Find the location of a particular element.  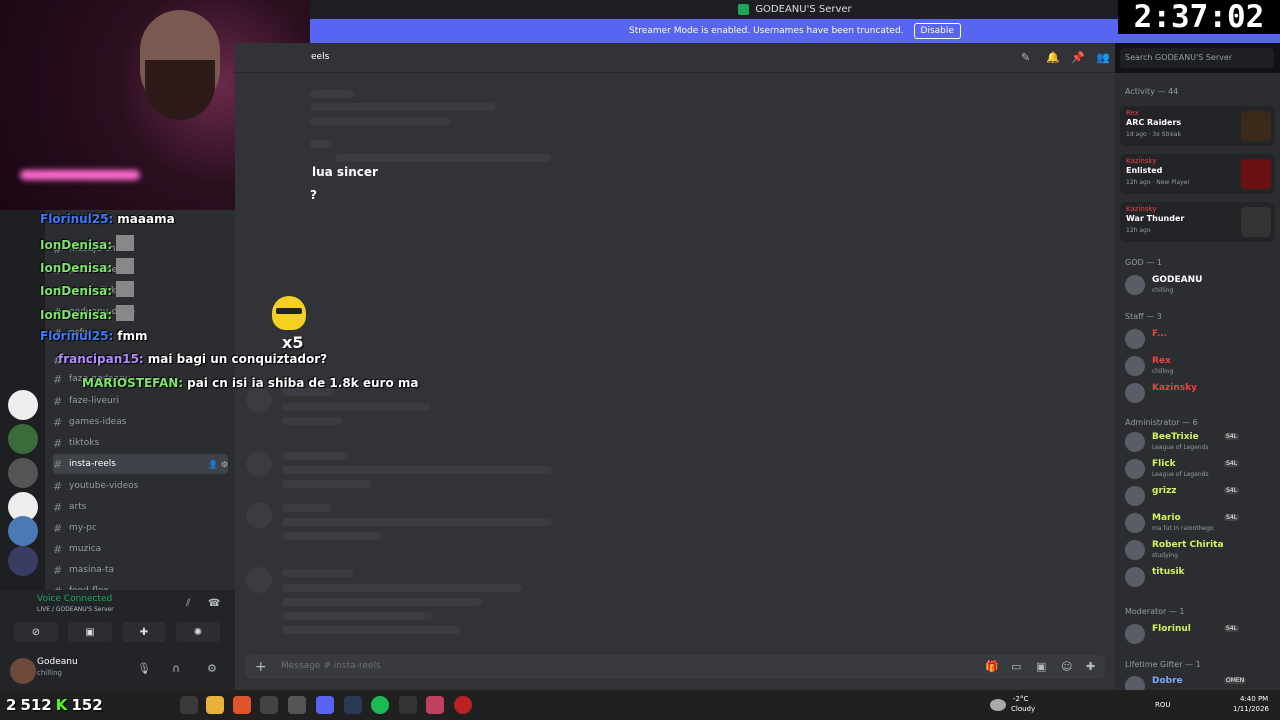

member-item: GODEANU chilling is located at coordinates (1198, 285).